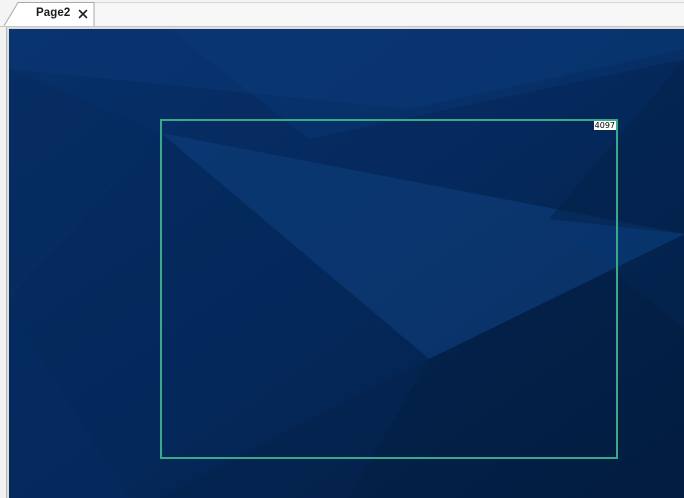 Image resolution: width=684 pixels, height=498 pixels. I want to click on tab-strip: Page2, so click(342, 13).